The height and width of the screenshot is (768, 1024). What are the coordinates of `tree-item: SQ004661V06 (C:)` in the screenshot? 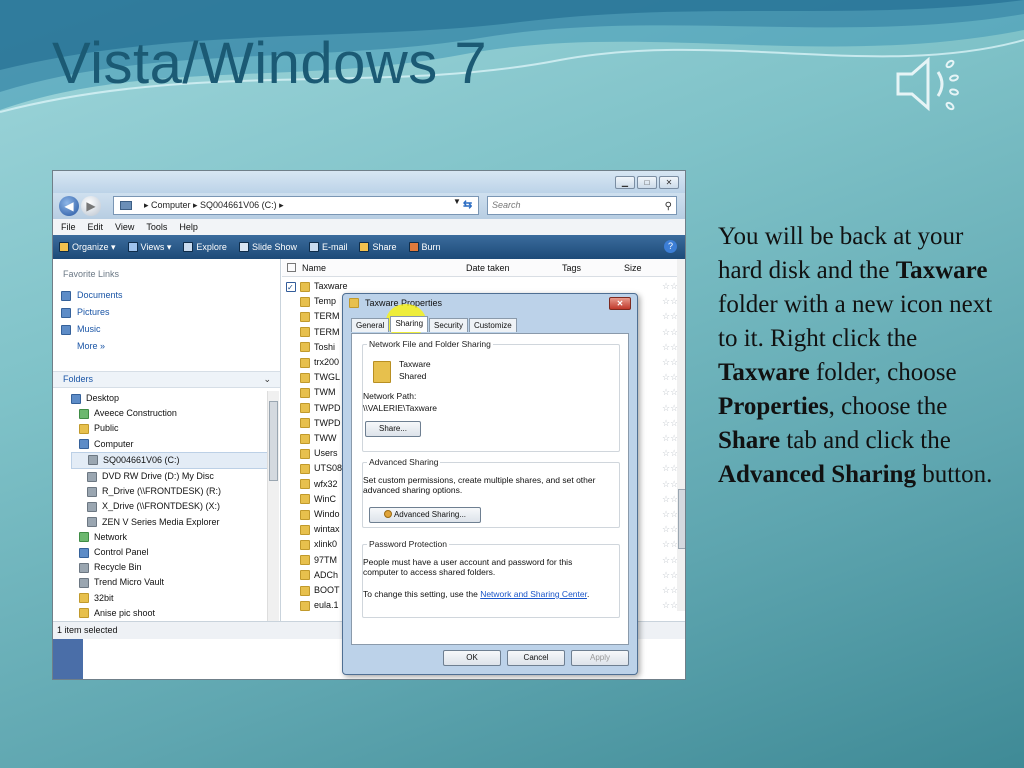 It's located at (171, 460).